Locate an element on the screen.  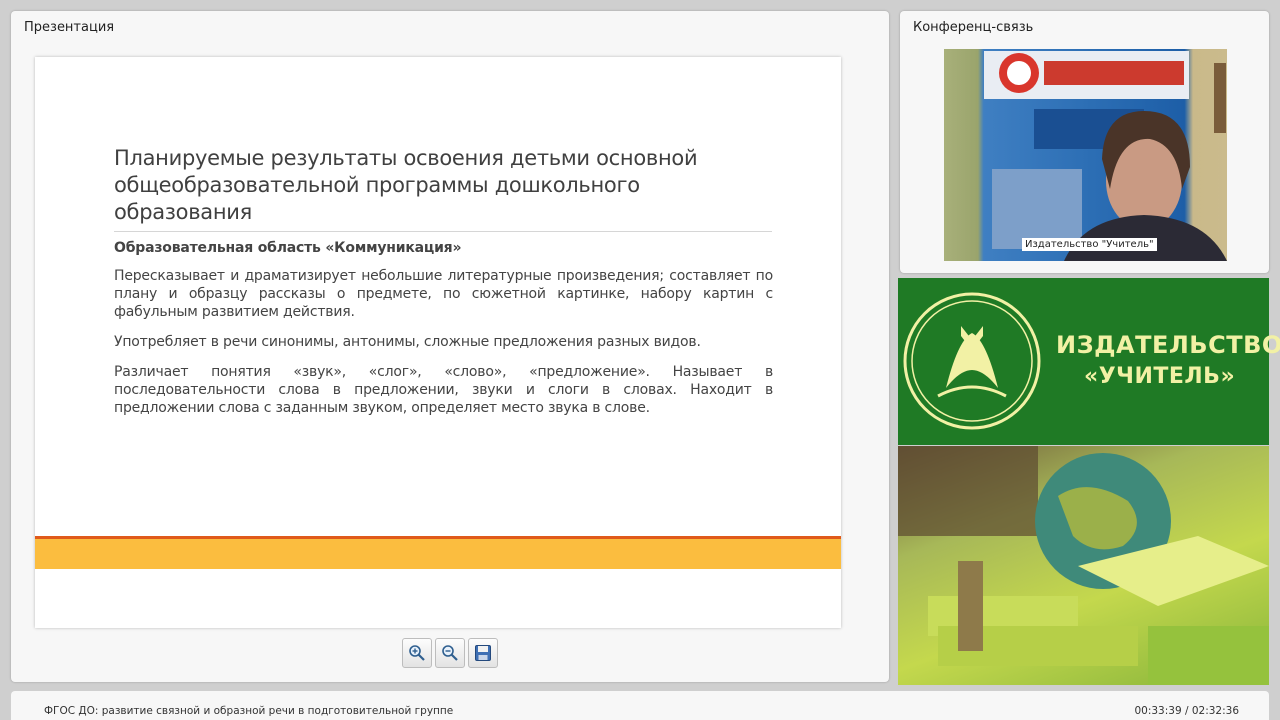
books-illustration is located at coordinates (1083, 565).